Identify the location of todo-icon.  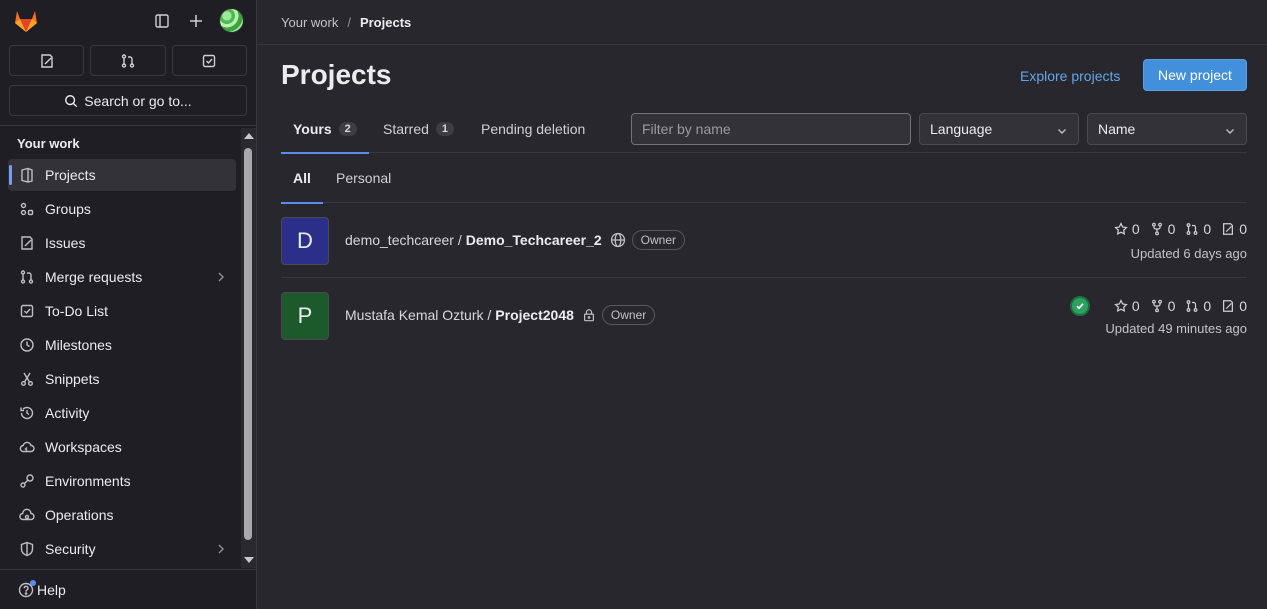
(209, 60).